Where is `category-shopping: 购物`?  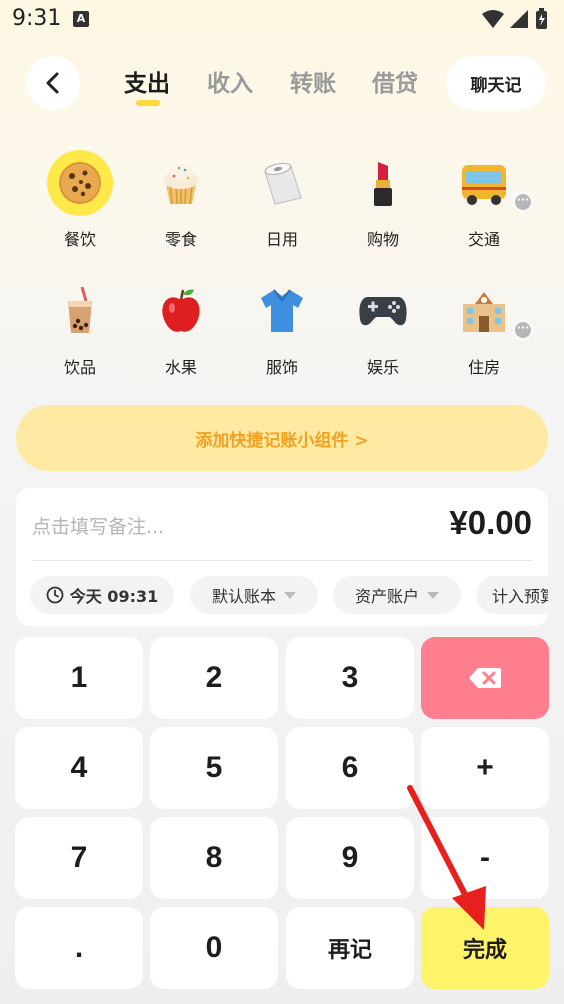
category-shopping: 购物 is located at coordinates (383, 205).